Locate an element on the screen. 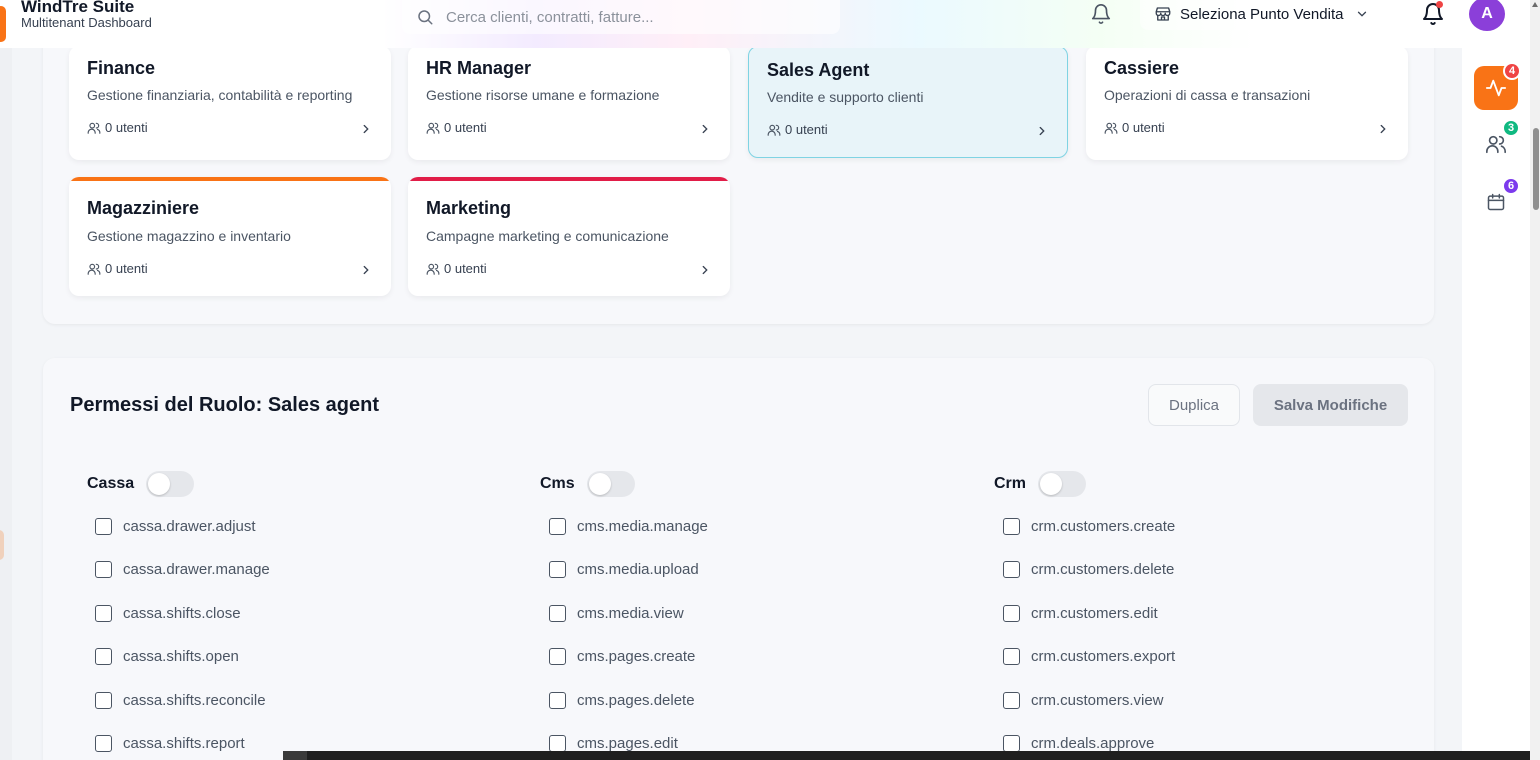 The width and height of the screenshot is (1540, 760). permission-item: cassa.shifts.reconcile is located at coordinates (180, 700).